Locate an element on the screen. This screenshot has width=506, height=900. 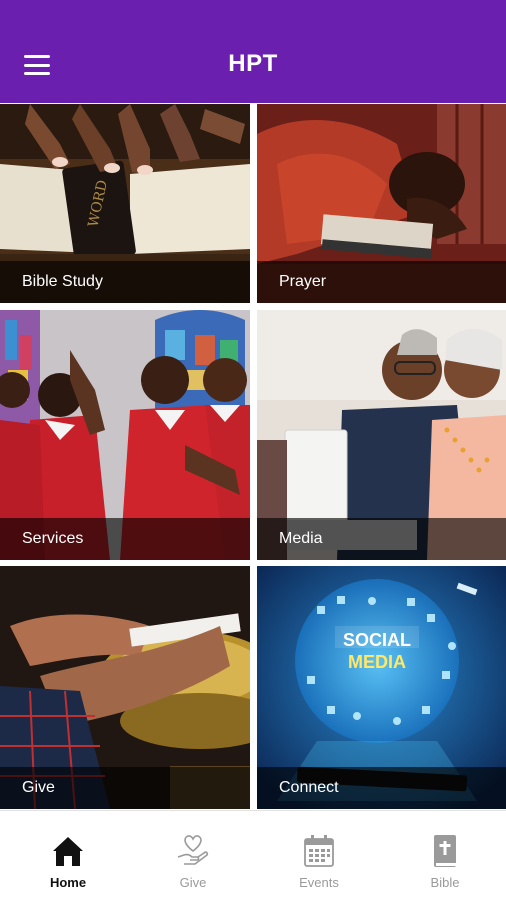
tab-label: Events is located at coordinates (319, 882).